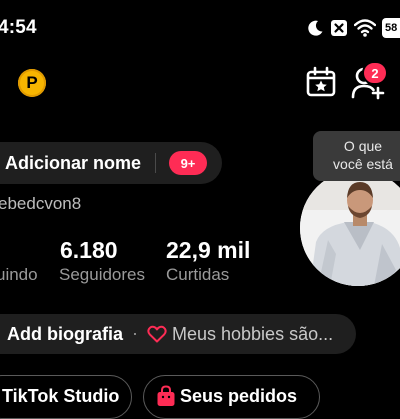 The image size is (400, 419). Describe the element at coordinates (89, 250) in the screenshot. I see `stat-followers-value: 6.180` at that location.